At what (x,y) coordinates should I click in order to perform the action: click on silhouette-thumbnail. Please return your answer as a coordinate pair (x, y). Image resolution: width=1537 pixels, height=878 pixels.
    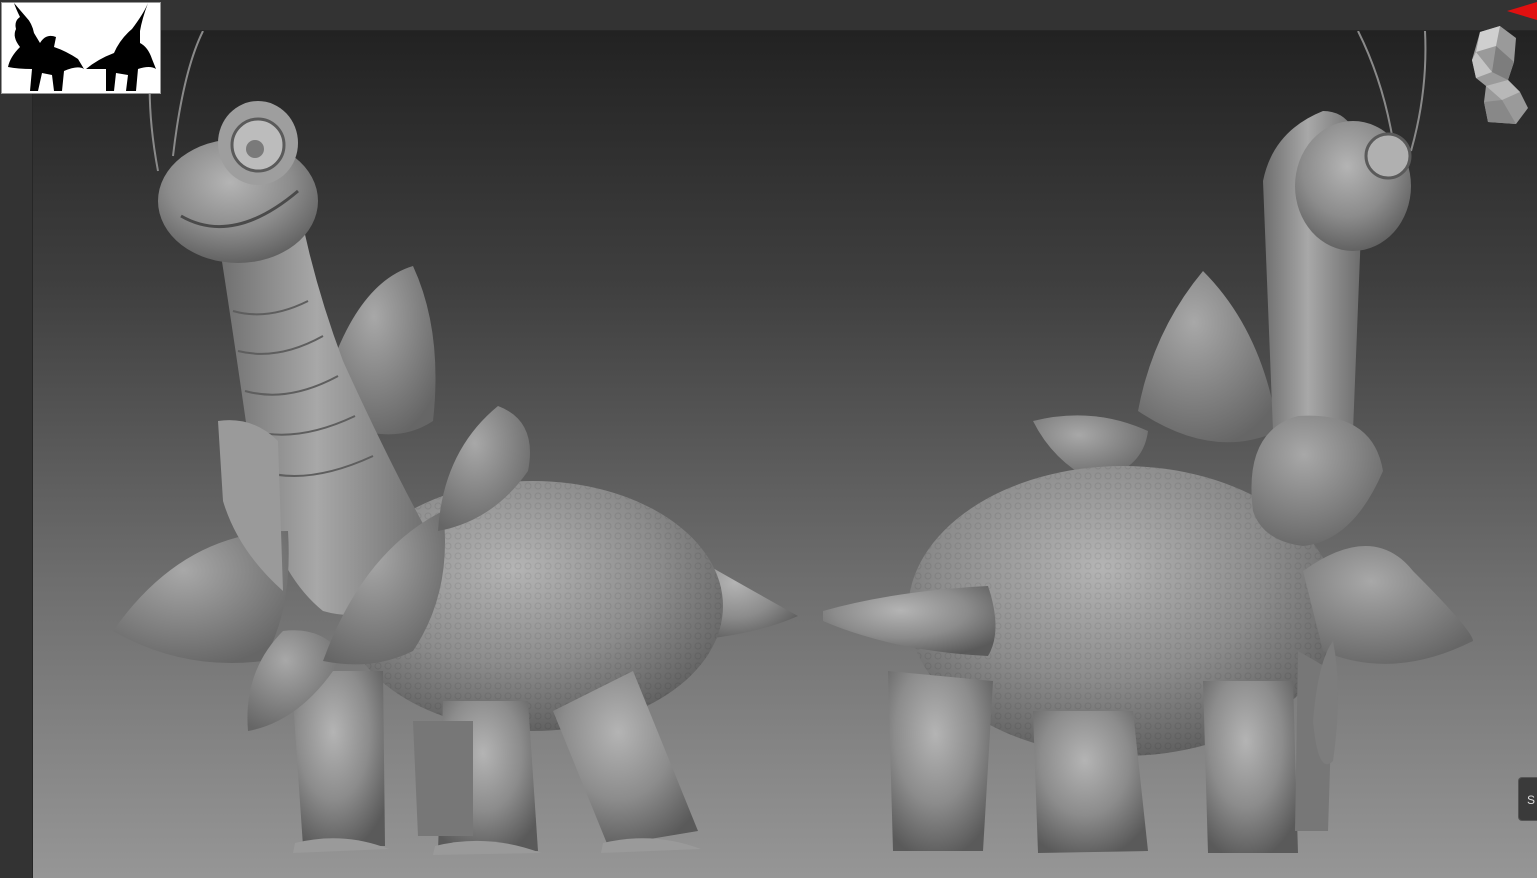
    Looking at the image, I should click on (81, 48).